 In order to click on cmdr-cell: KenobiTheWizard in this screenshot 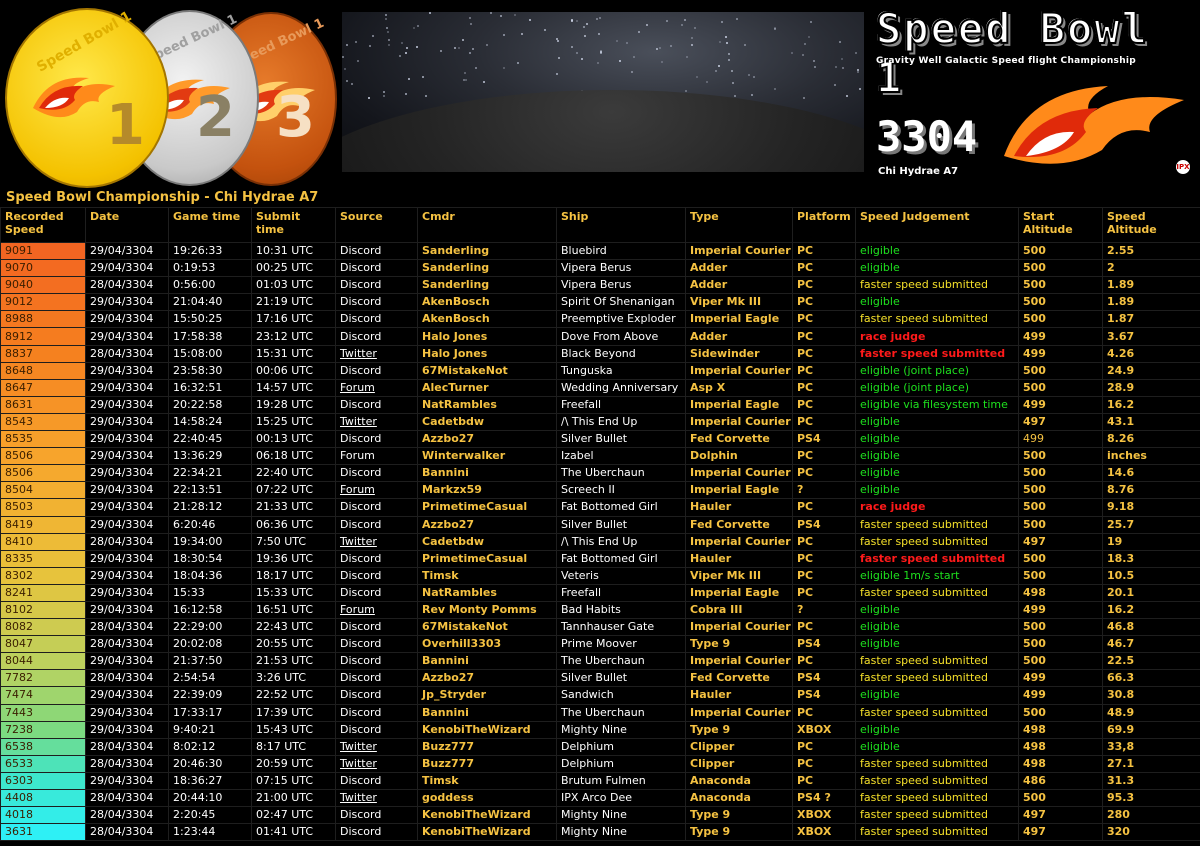, I will do `click(487, 832)`.